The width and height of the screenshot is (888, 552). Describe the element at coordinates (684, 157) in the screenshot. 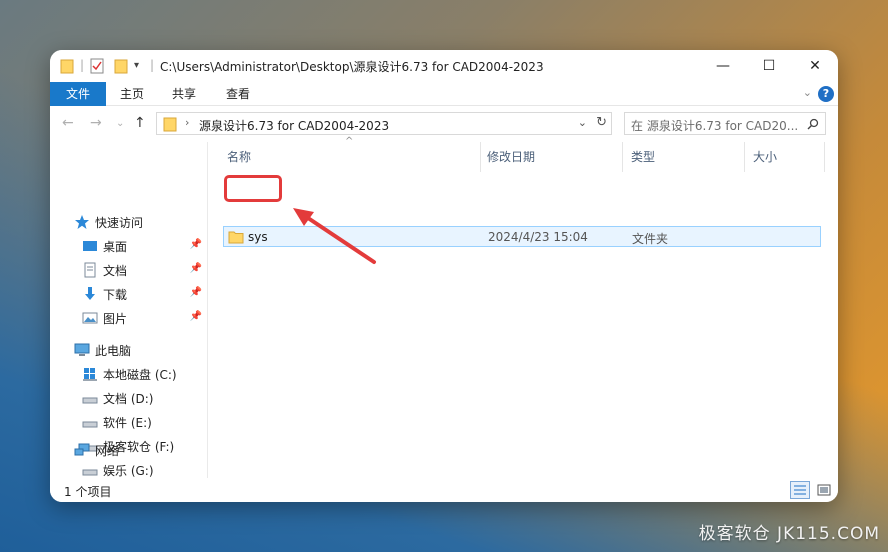

I see `column-header-type: 类型` at that location.